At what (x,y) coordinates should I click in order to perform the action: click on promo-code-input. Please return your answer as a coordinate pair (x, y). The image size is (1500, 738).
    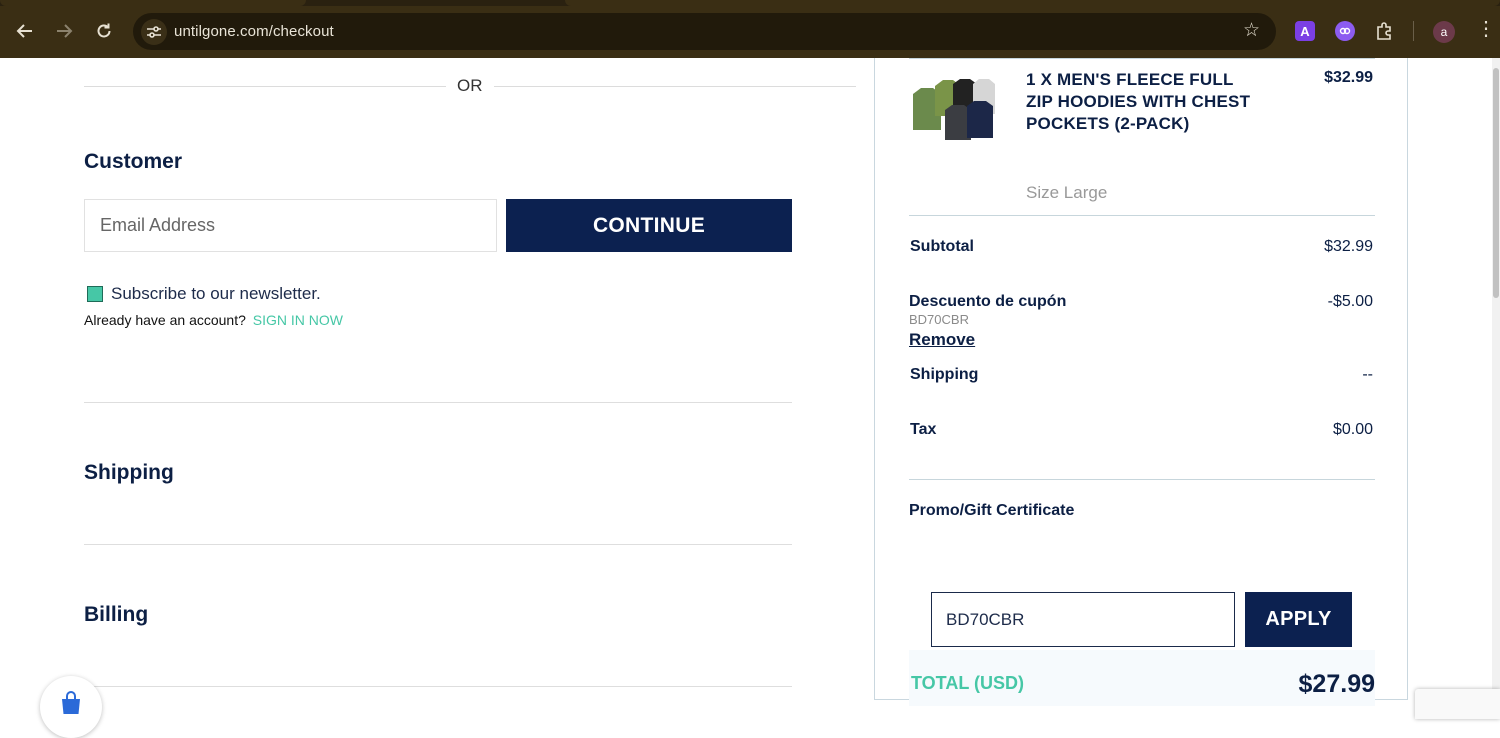
    Looking at the image, I should click on (1083, 619).